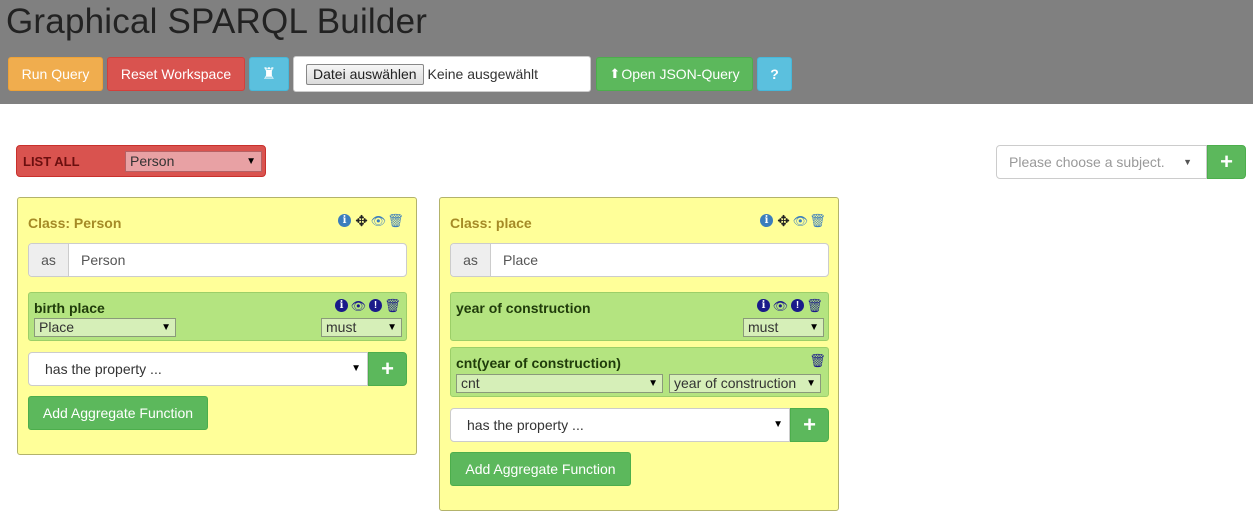 This screenshot has width=1253, height=523. I want to click on property-box: birth place i 👁 ! 🗑 Place ▼ must ▼, so click(217, 316).